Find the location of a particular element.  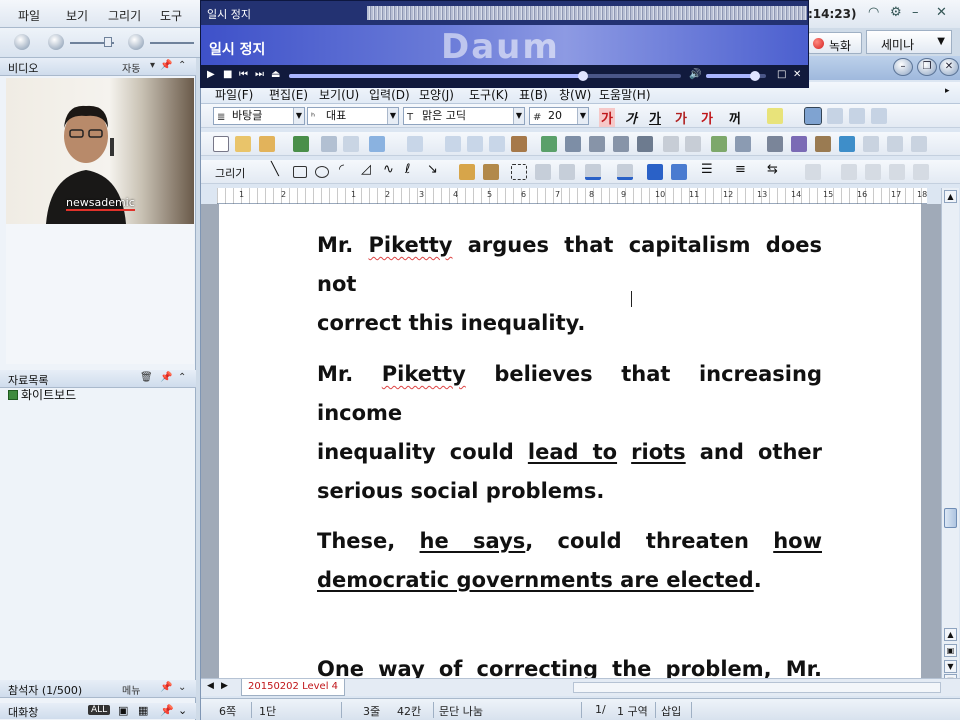

distribute-icon is located at coordinates (921, 172).